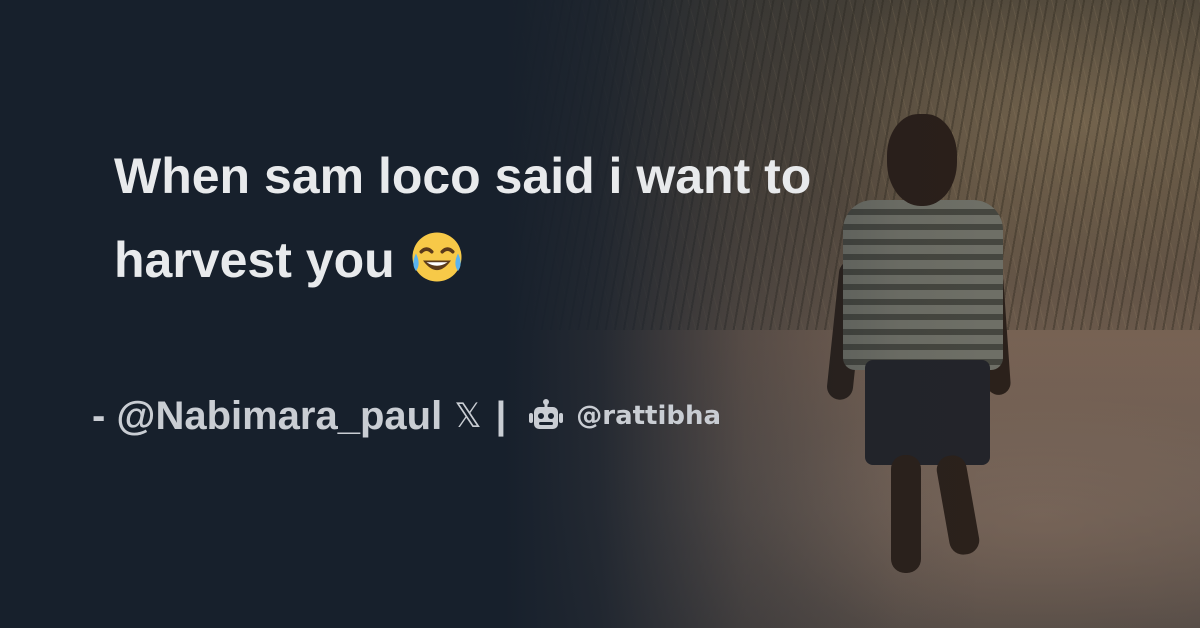 This screenshot has width=1200, height=628. Describe the element at coordinates (267, 416) in the screenshot. I see `author-handle: - @Nabimara_paul` at that location.